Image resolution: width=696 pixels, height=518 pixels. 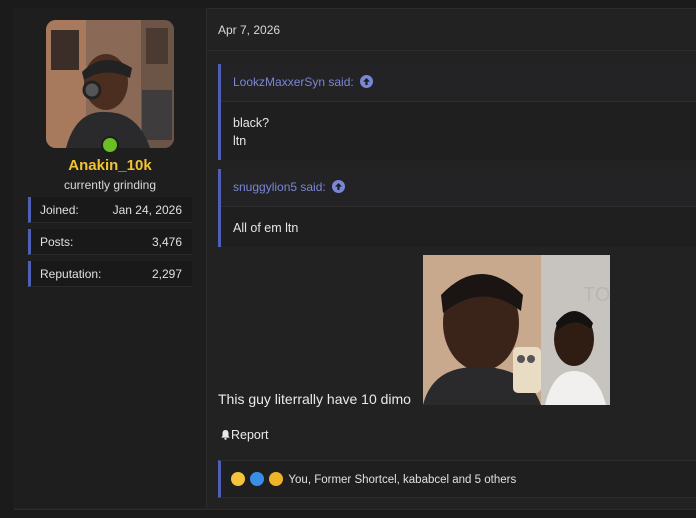 What do you see at coordinates (57, 242) in the screenshot?
I see `stat-label: Posts:` at bounding box center [57, 242].